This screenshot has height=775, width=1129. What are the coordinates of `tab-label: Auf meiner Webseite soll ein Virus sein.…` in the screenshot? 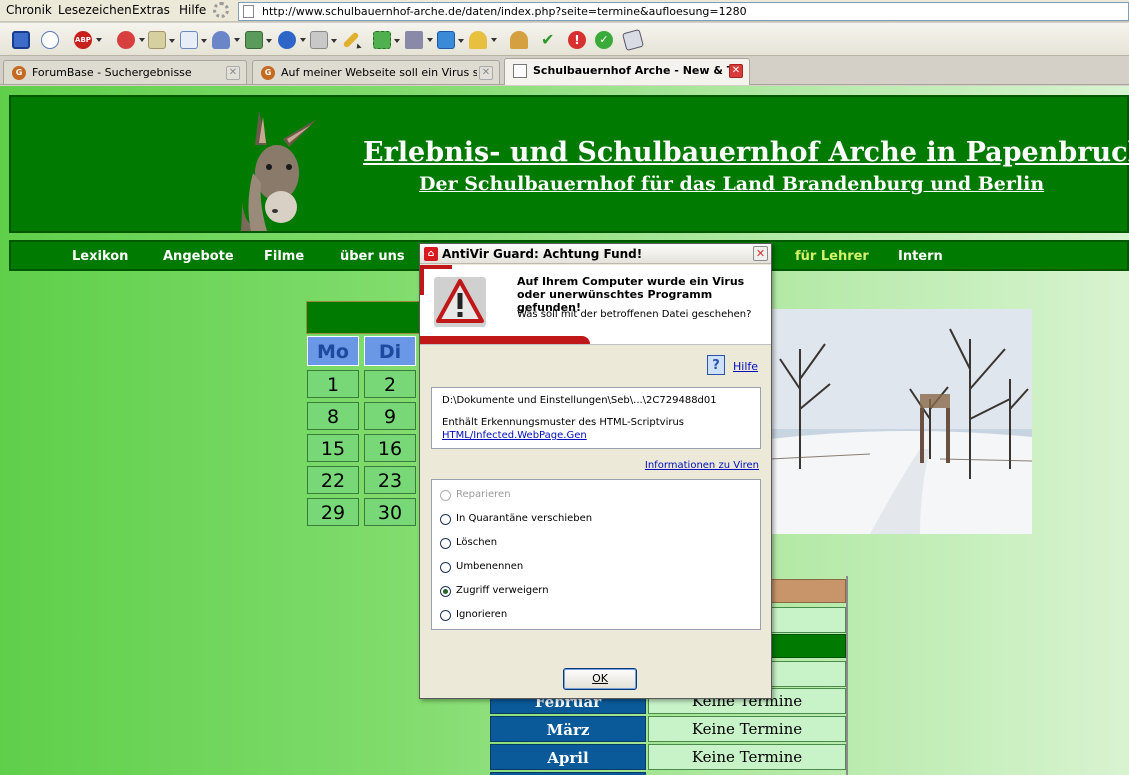 It's located at (379, 72).